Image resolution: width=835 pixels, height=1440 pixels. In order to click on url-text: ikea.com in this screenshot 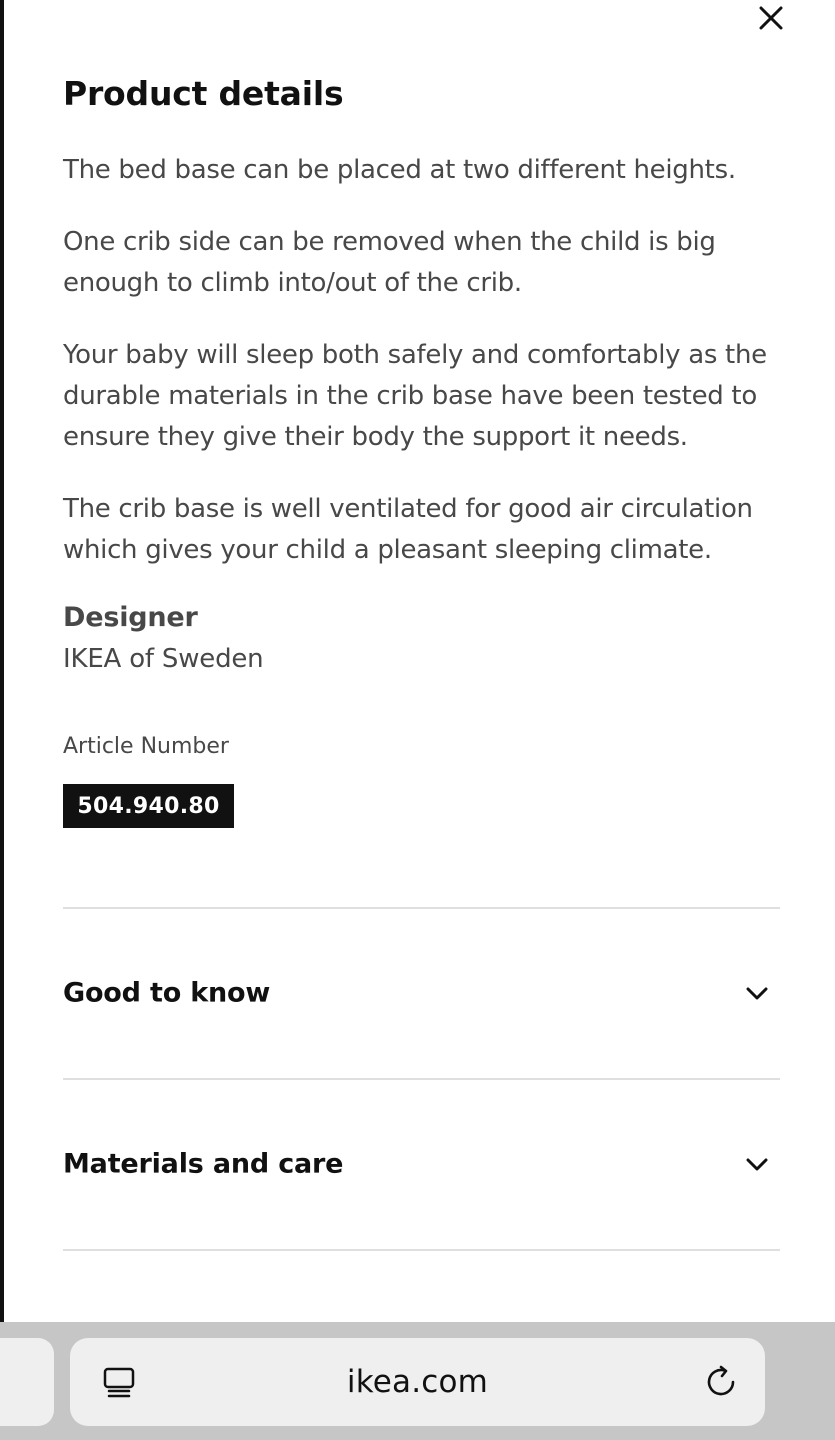, I will do `click(417, 1382)`.